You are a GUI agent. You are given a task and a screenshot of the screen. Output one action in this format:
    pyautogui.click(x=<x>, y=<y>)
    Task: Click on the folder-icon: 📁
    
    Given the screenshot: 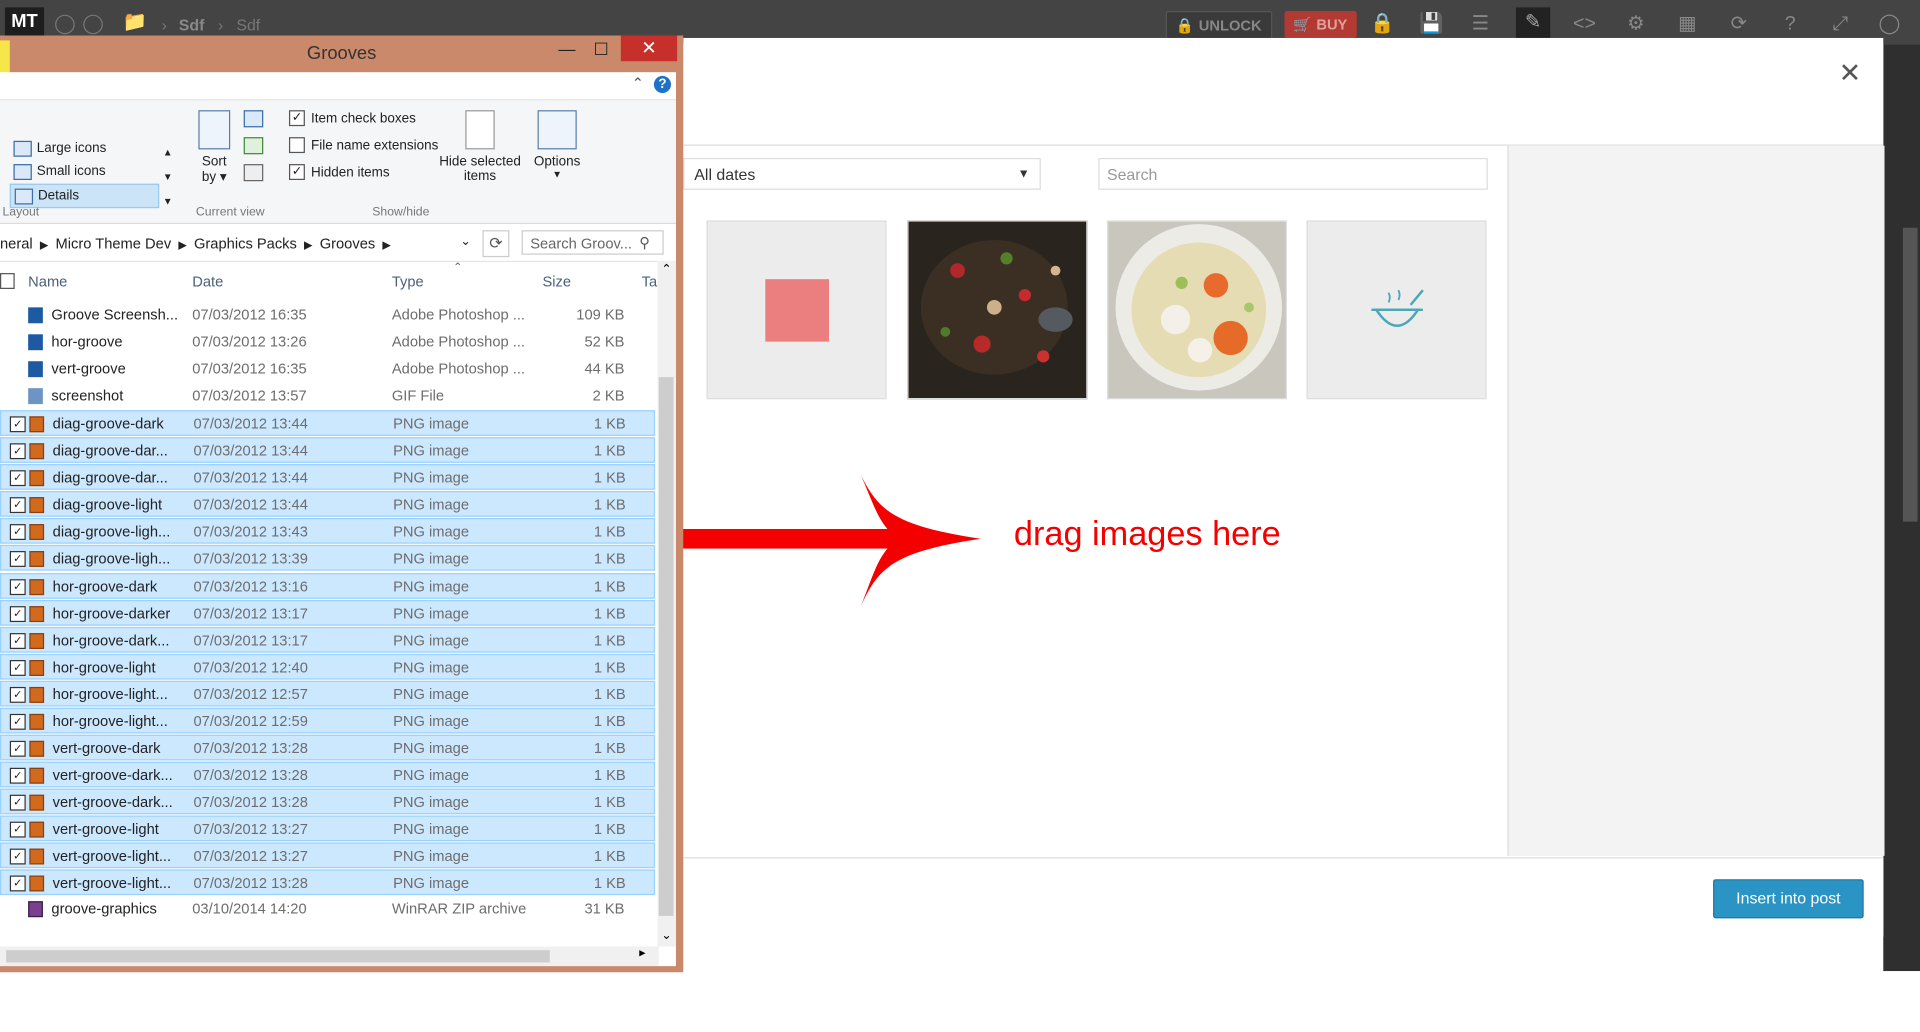 What is the action you would take?
    pyautogui.click(x=134, y=23)
    